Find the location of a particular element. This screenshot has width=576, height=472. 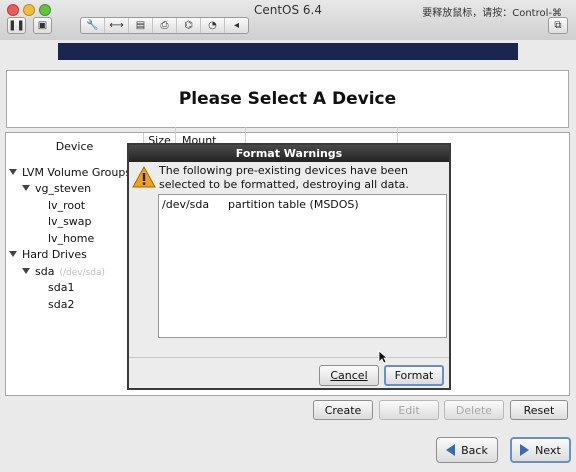

tree-item-vg-steven: vg_steven is located at coordinates (56, 188).